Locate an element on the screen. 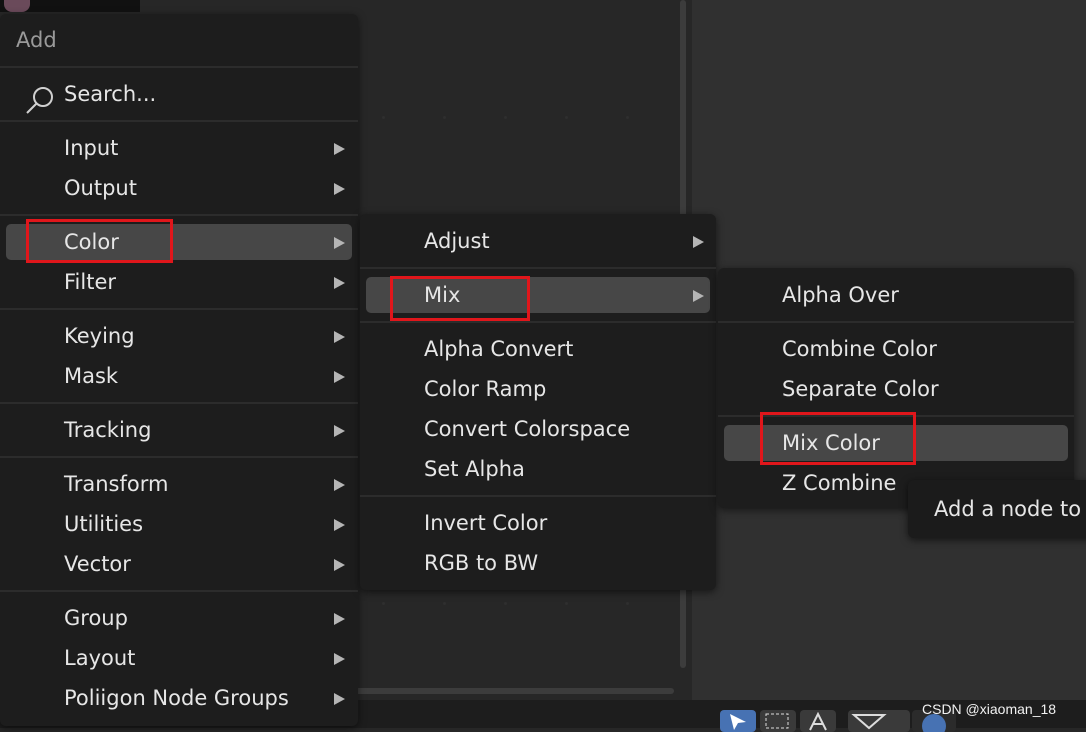 The height and width of the screenshot is (732, 1086). menu-item-utilities: Utilities is located at coordinates (179, 524).